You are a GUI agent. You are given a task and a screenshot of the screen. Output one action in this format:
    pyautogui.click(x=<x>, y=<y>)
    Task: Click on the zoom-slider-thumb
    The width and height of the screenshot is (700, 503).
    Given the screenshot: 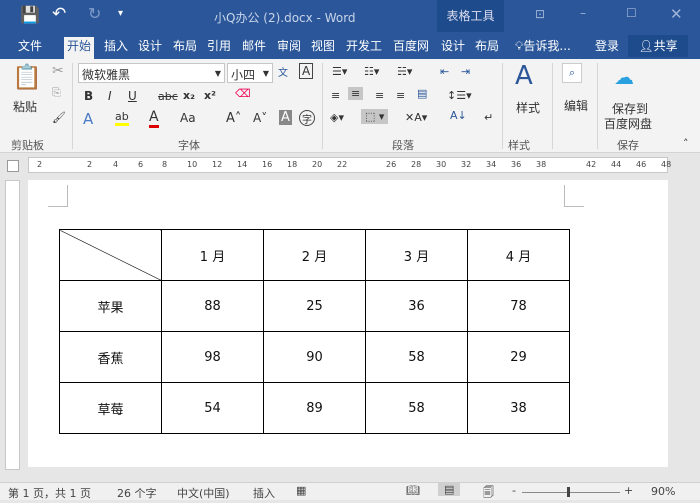 What is the action you would take?
    pyautogui.click(x=568, y=492)
    